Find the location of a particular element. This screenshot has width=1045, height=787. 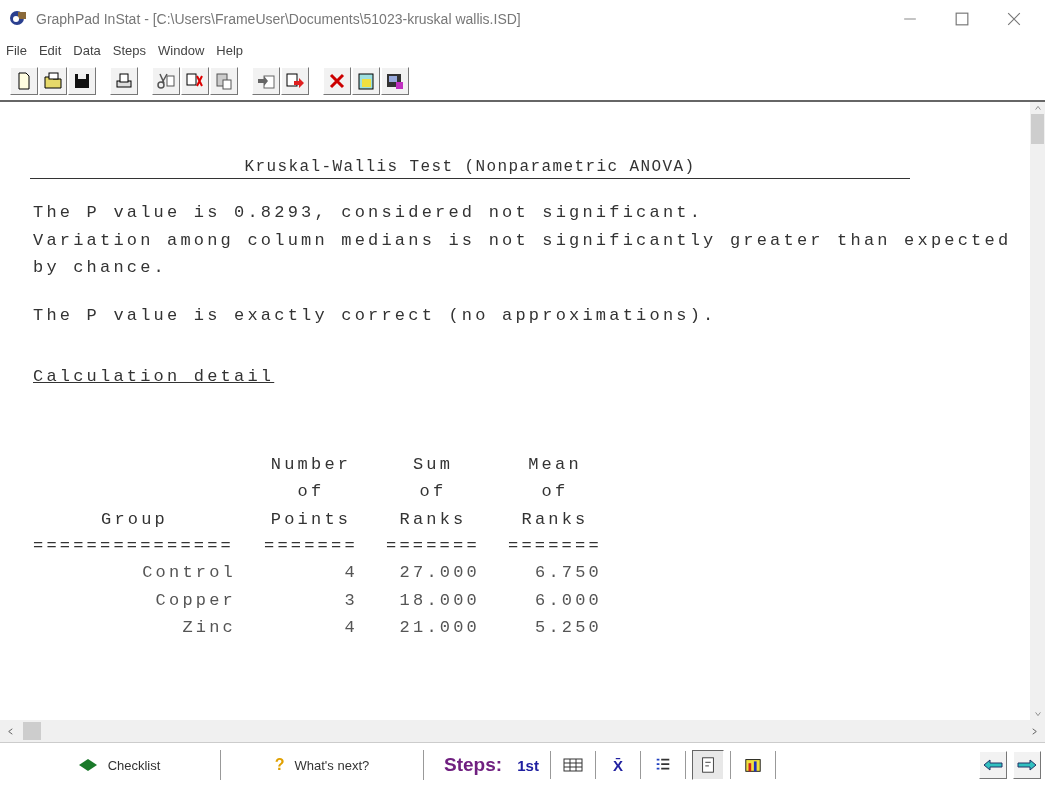

documents-icon is located at coordinates (224, 81).